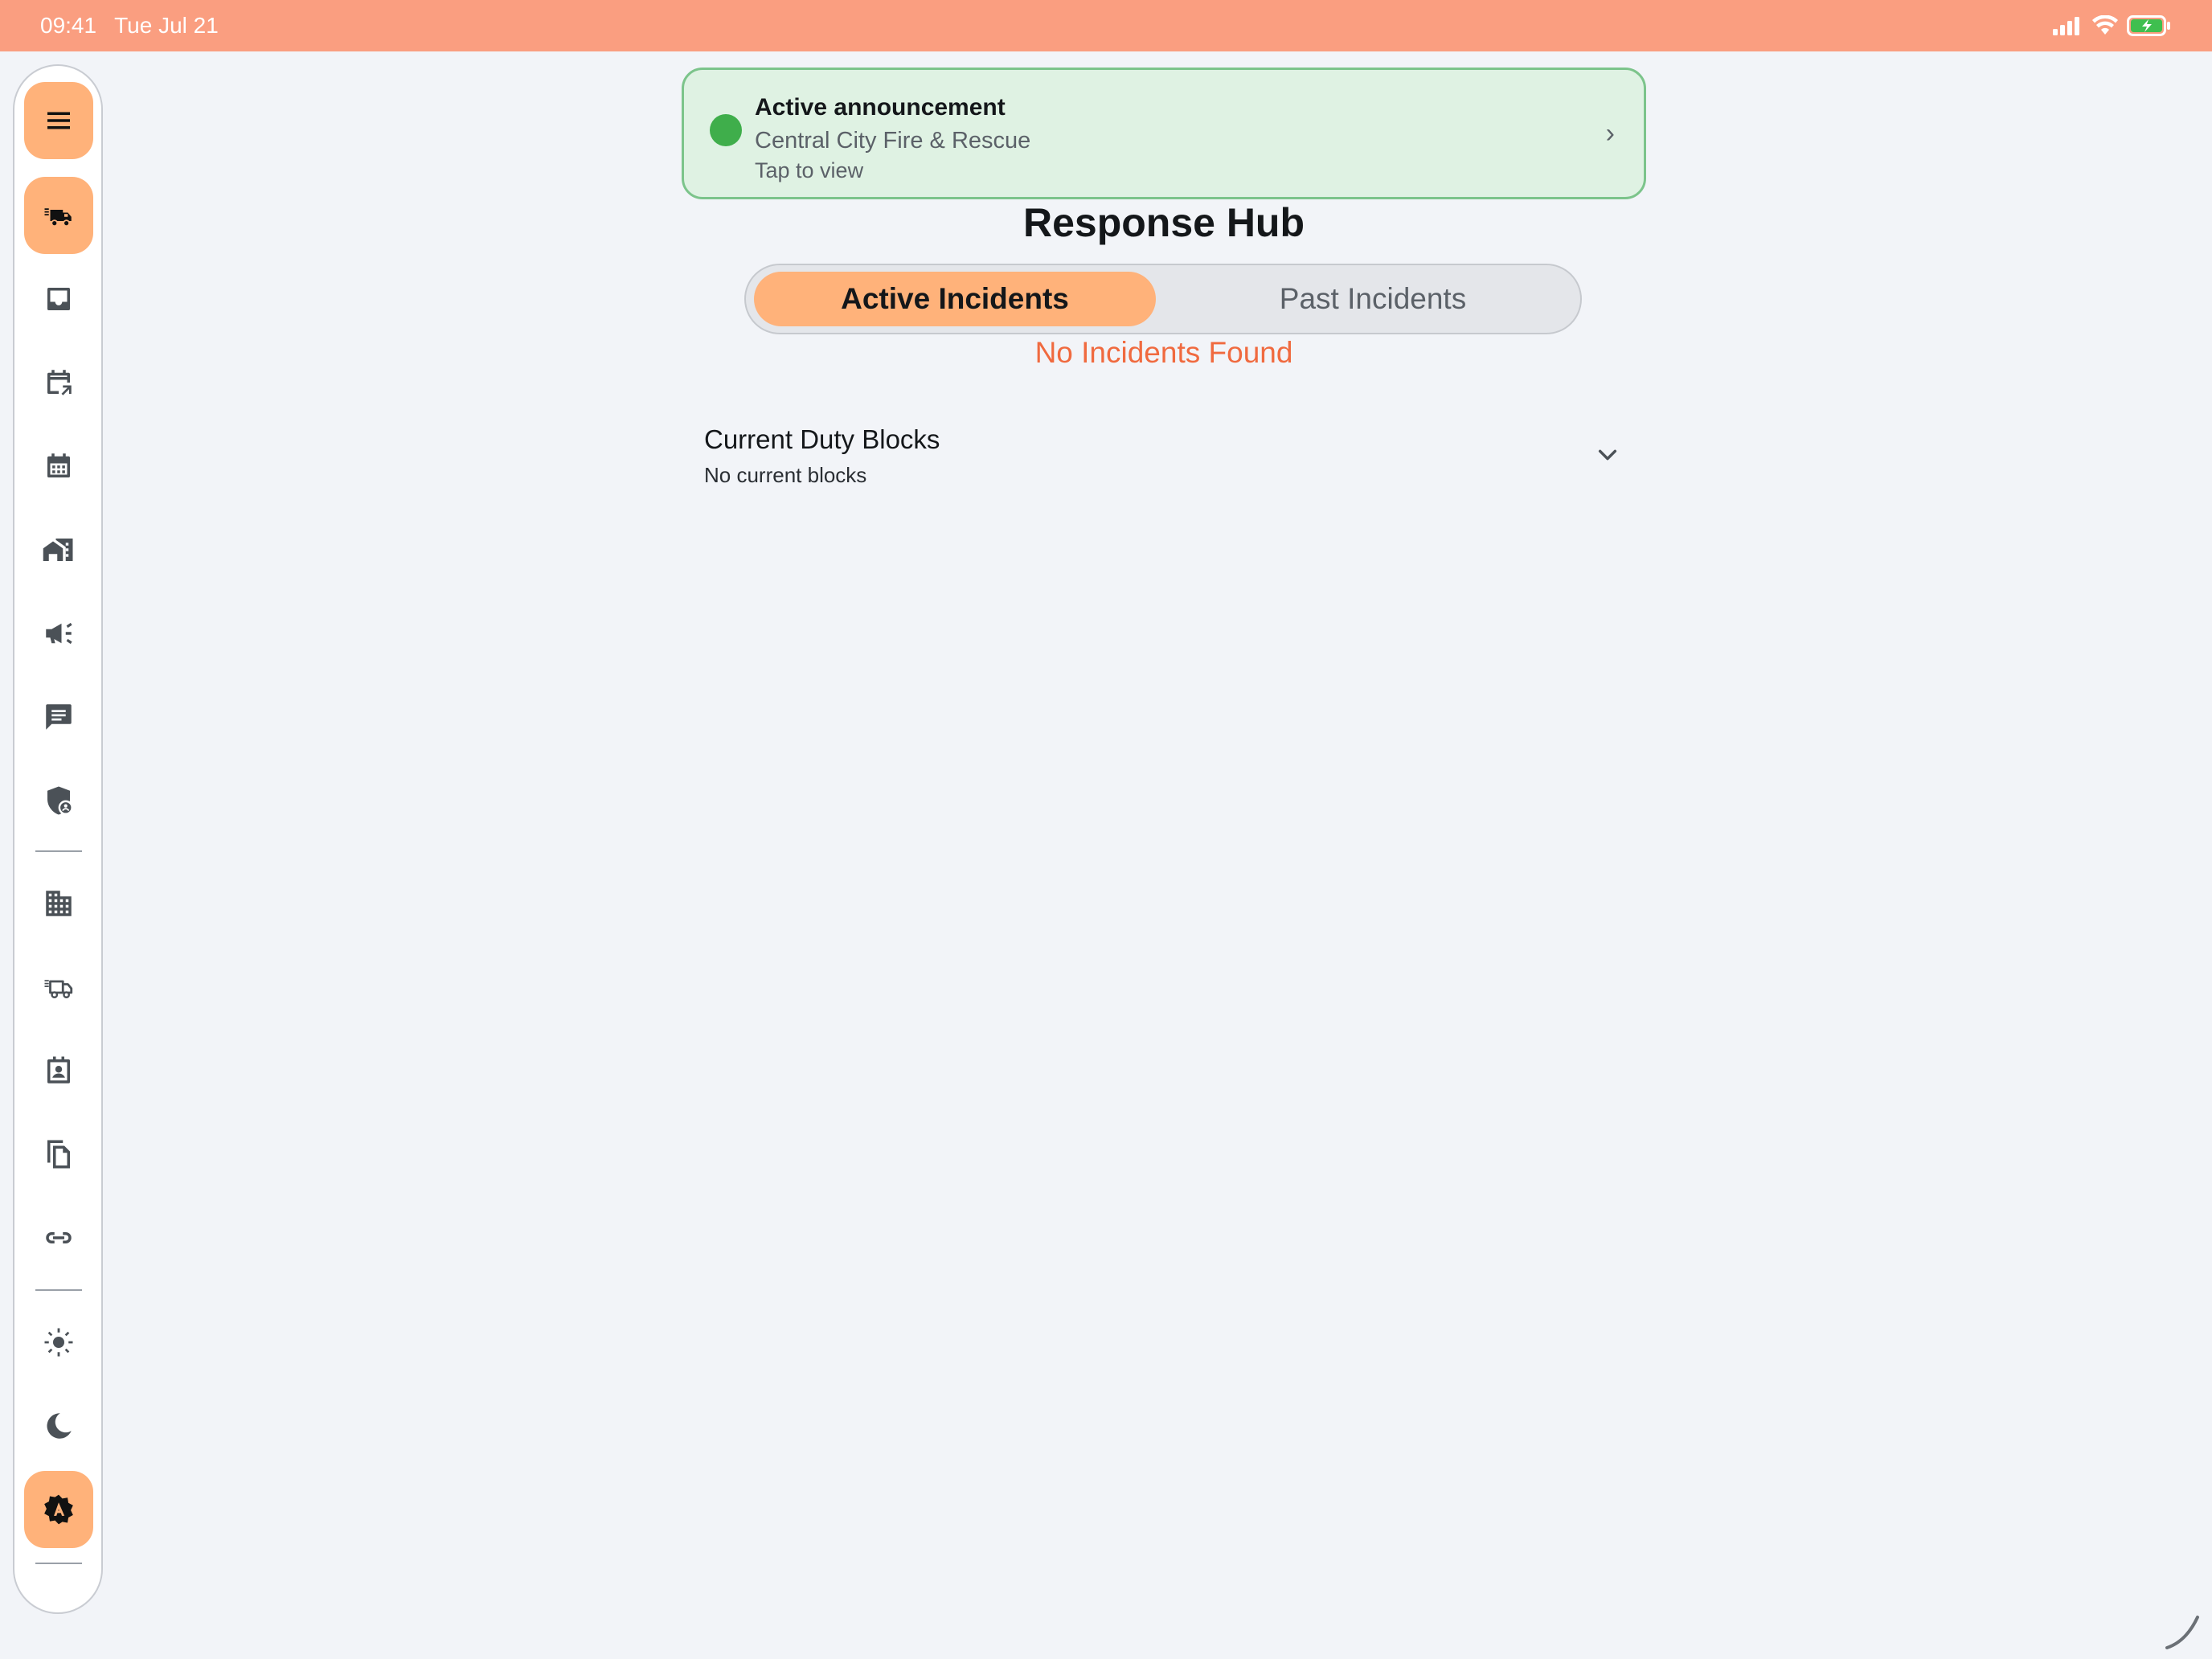 The image size is (2212, 1659). I want to click on auto-theme-icon, so click(58, 1509).